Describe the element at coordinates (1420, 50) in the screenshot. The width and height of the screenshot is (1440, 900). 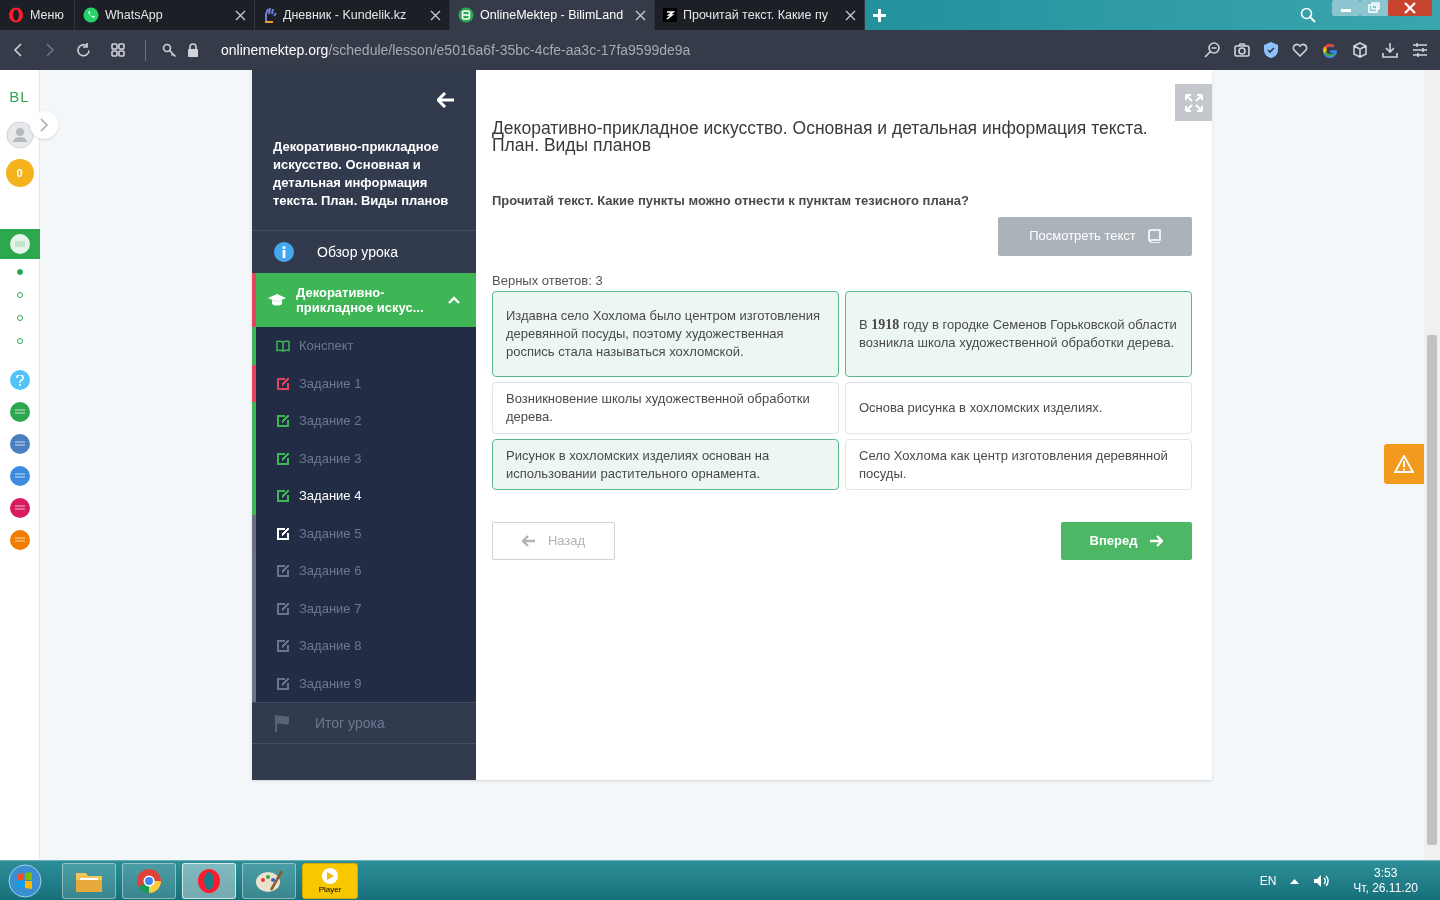
I see `settings-icon` at that location.